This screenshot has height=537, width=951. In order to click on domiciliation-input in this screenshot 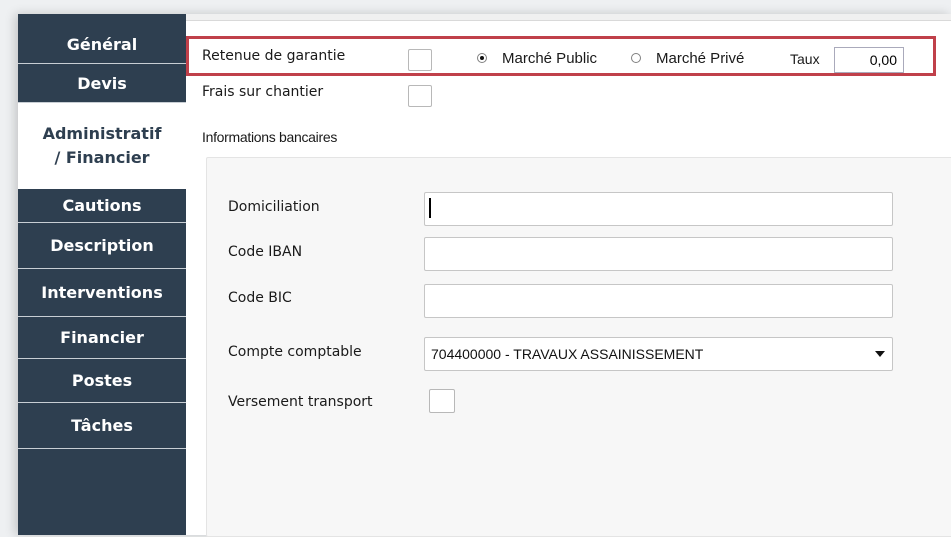, I will do `click(658, 209)`.